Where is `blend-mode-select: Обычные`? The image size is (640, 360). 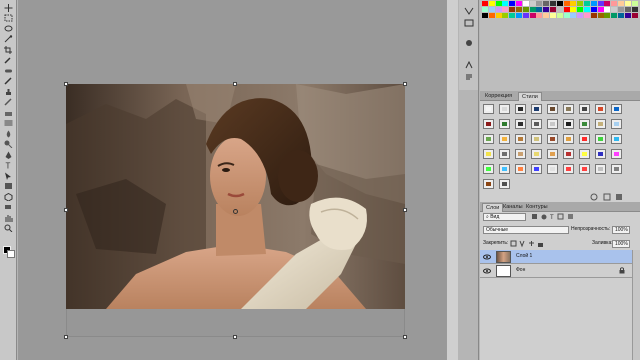 blend-mode-select: Обычные is located at coordinates (526, 230).